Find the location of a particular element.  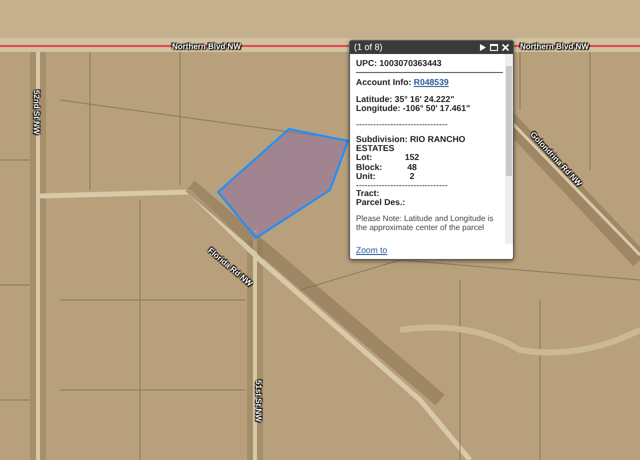

field-value: 152 is located at coordinates (412, 158).